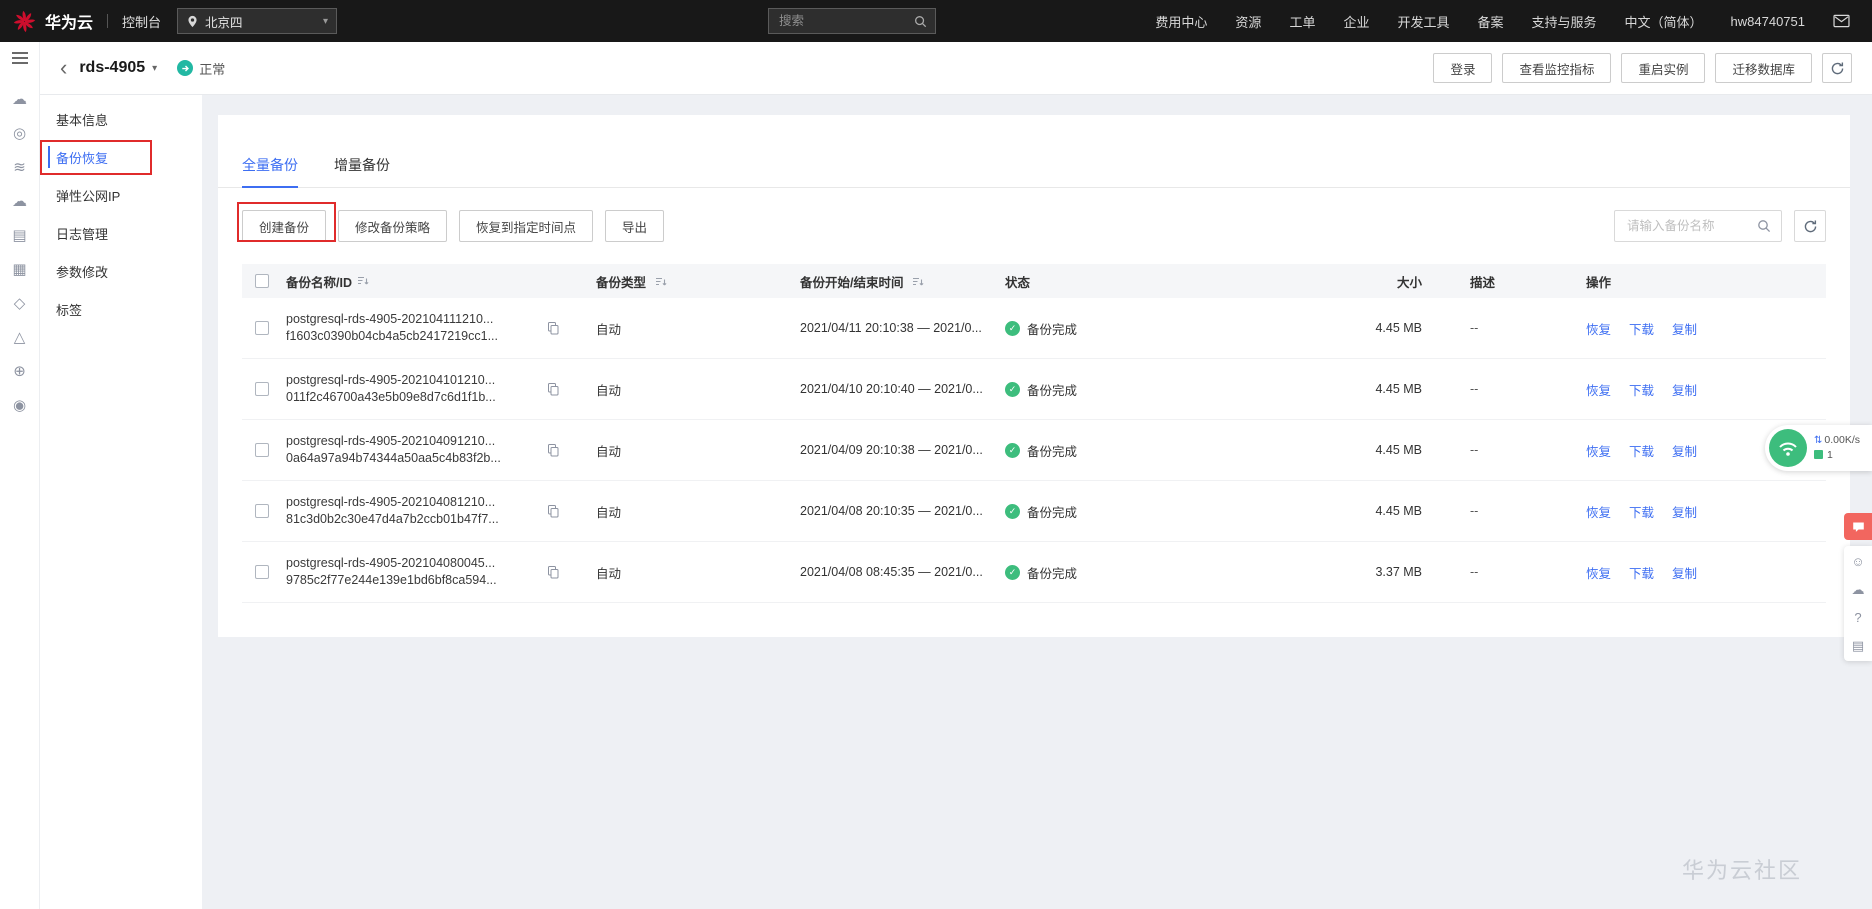 This screenshot has width=1872, height=909. I want to click on back-arrow-icon: ‹, so click(63, 68).